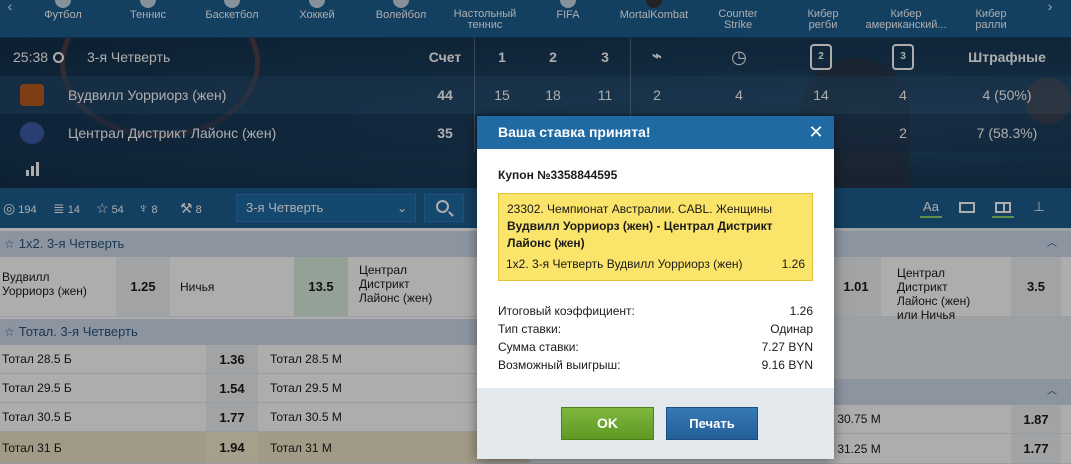  Describe the element at coordinates (530, 329) in the screenshot. I see `summary-label: Тип ставки:` at that location.